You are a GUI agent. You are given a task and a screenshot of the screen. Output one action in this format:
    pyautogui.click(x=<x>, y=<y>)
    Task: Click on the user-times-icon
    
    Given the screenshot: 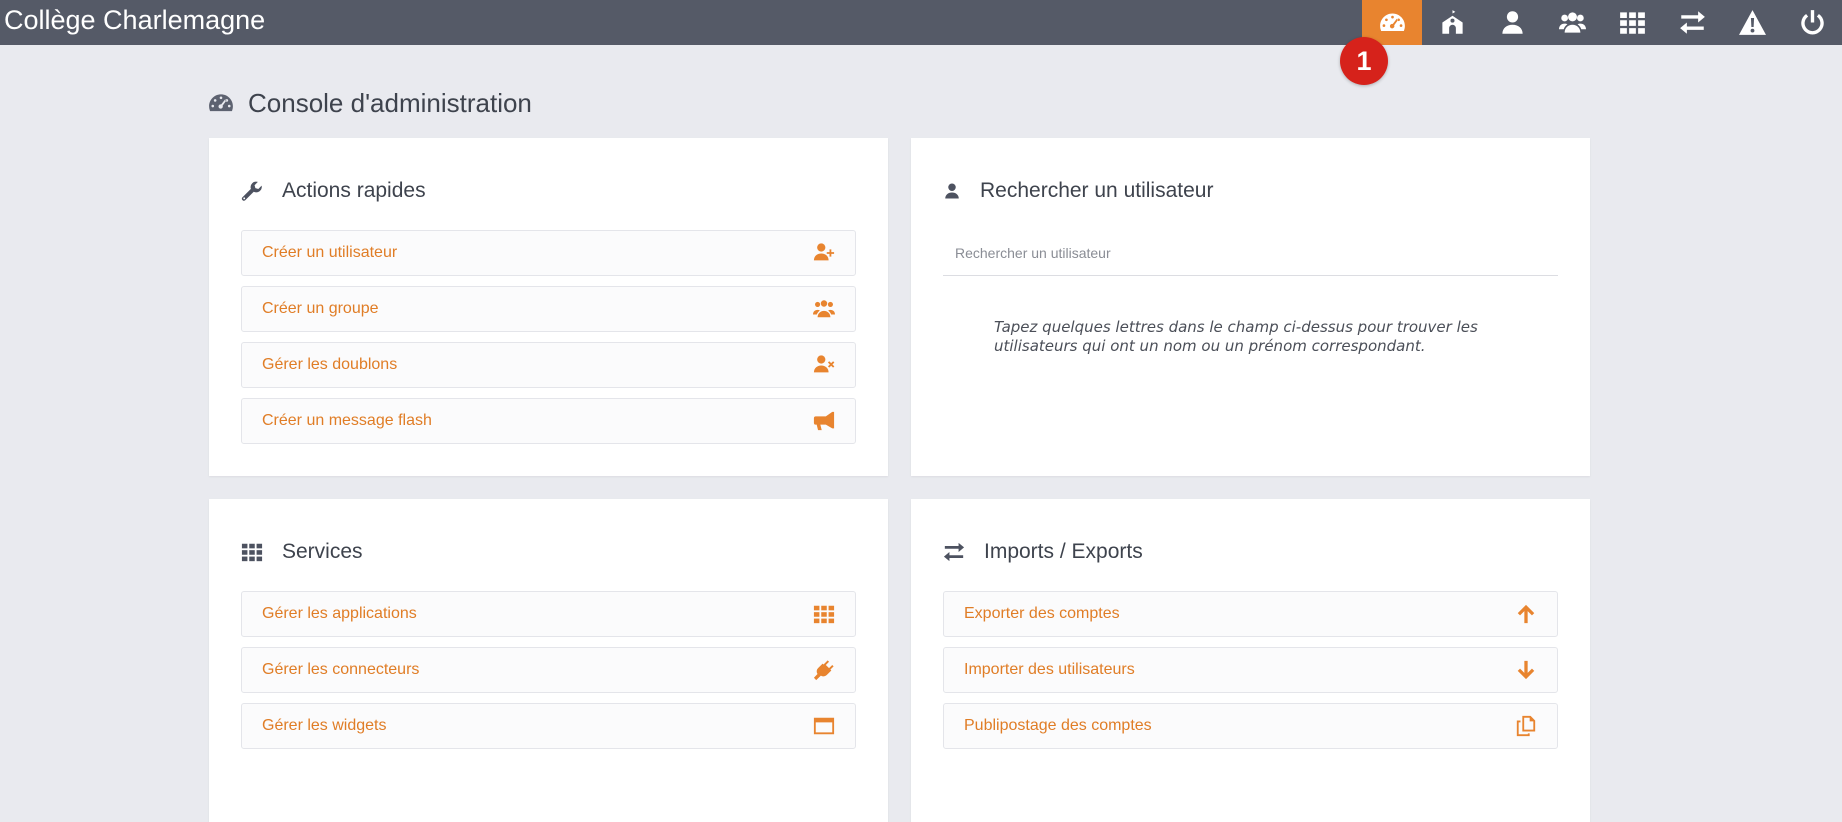 What is the action you would take?
    pyautogui.click(x=824, y=364)
    